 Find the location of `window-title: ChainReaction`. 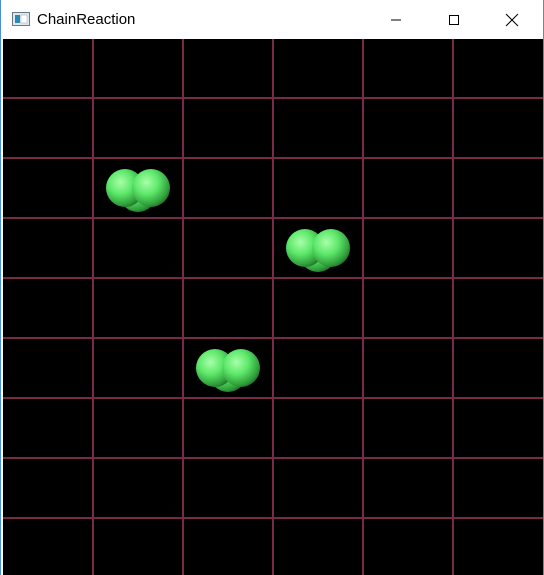

window-title: ChainReaction is located at coordinates (86, 19).